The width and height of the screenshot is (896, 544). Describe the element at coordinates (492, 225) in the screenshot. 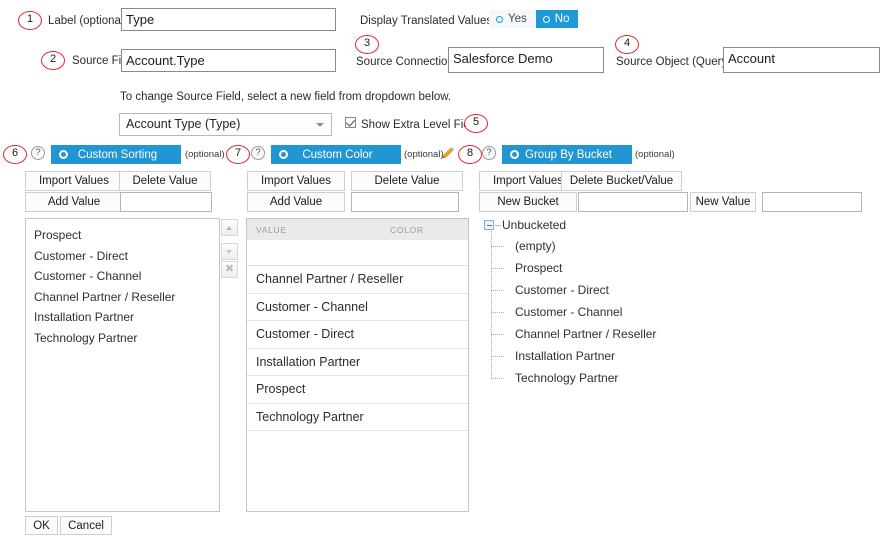

I see `collapse-icon` at that location.